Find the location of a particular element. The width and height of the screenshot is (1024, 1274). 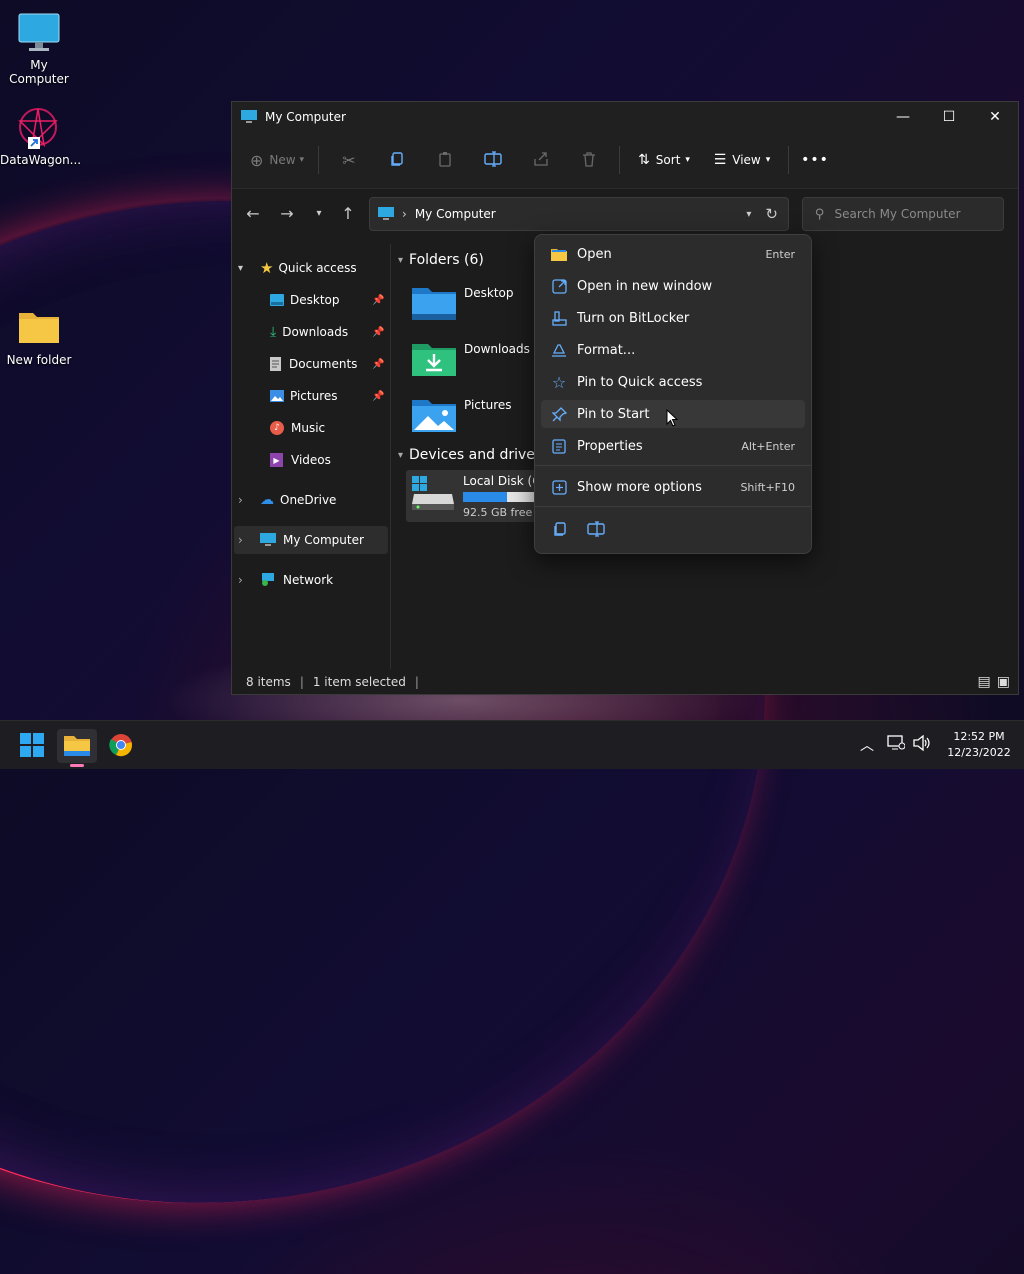

desktop-icon-my-computer: My Computer is located at coordinates (39, 48).